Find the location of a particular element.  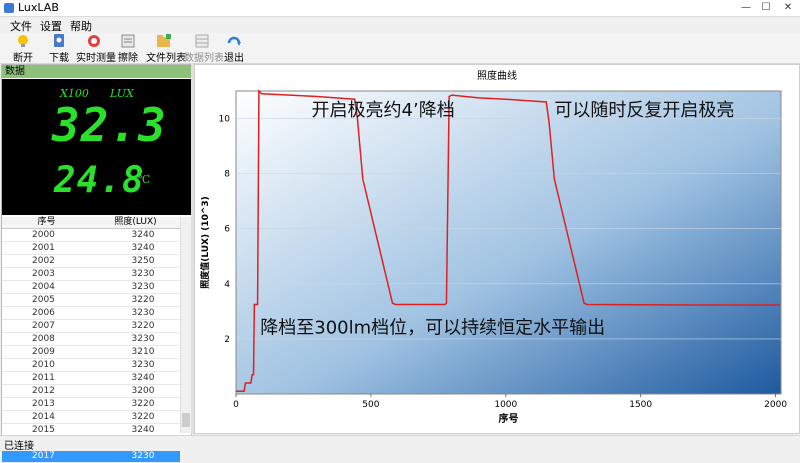

disconnect-label: 断开 is located at coordinates (23, 58).